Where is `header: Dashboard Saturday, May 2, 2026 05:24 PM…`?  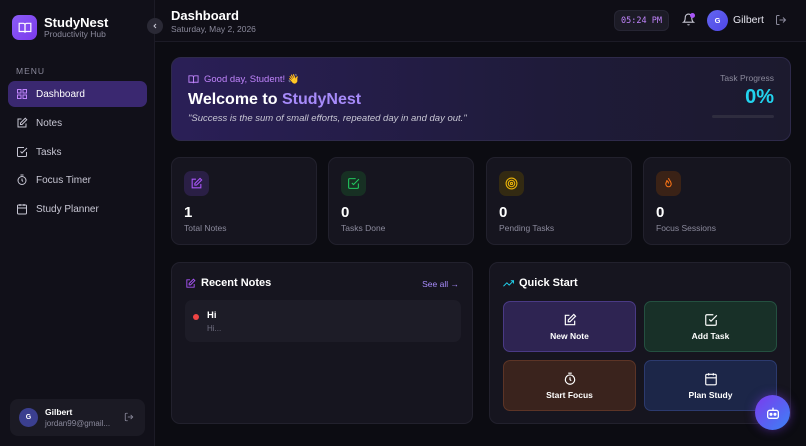 header: Dashboard Saturday, May 2, 2026 05:24 PM… is located at coordinates (480, 21).